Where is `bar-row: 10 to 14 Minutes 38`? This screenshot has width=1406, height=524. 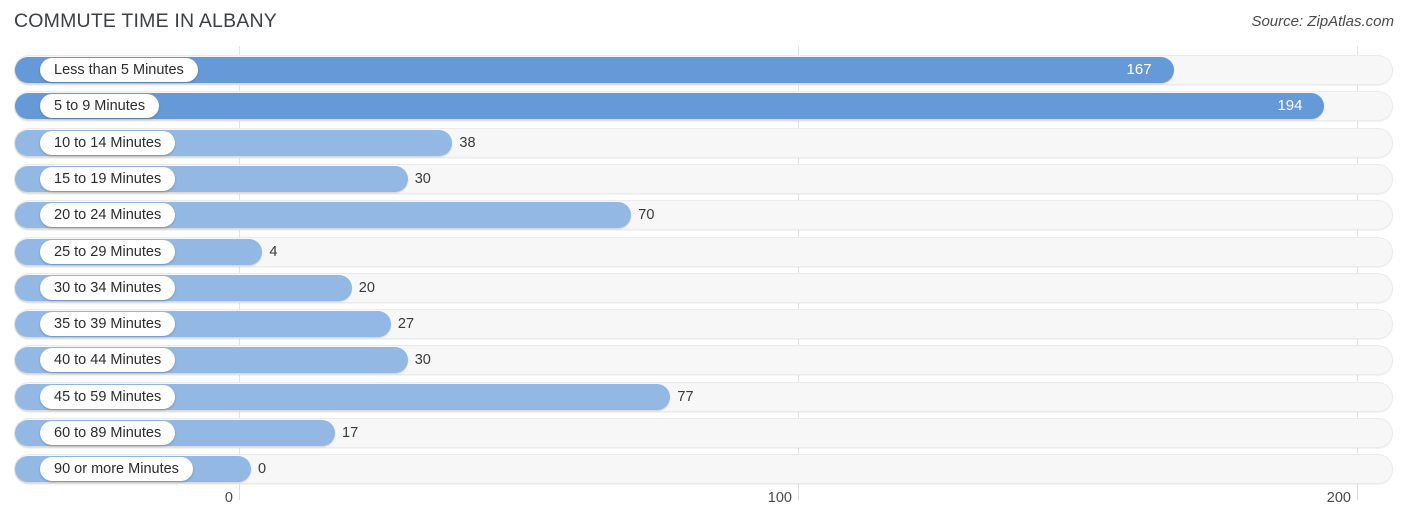
bar-row: 10 to 14 Minutes 38 is located at coordinates (703, 142).